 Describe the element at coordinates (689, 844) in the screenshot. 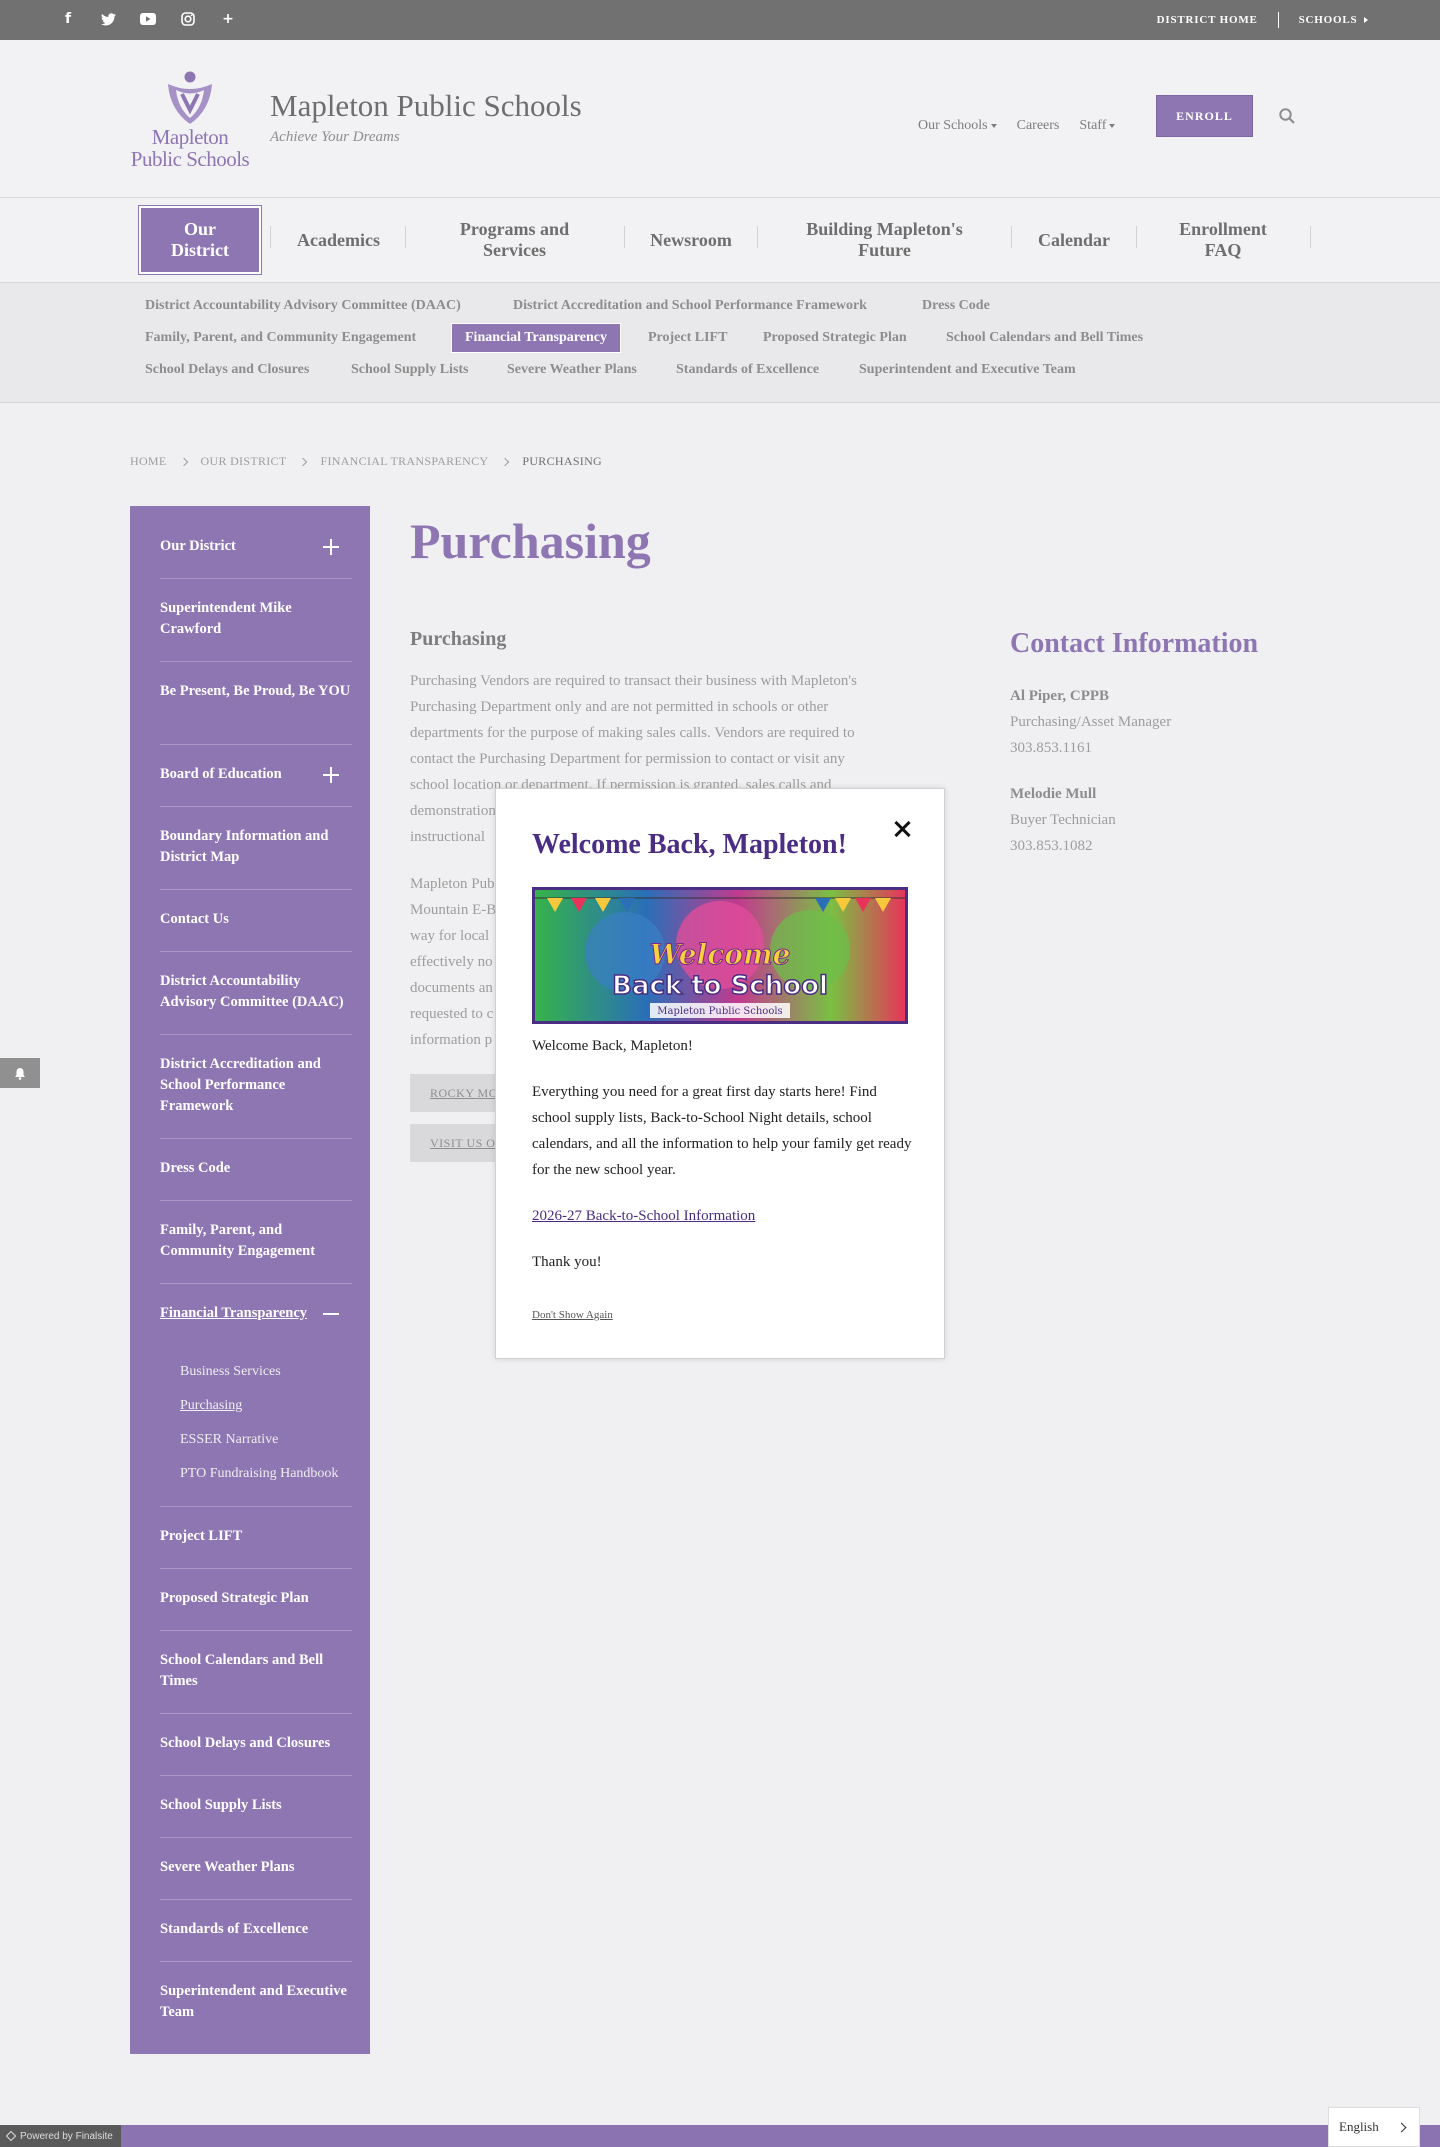

I see `modal-title: Welcome Back, Mapleton!` at that location.